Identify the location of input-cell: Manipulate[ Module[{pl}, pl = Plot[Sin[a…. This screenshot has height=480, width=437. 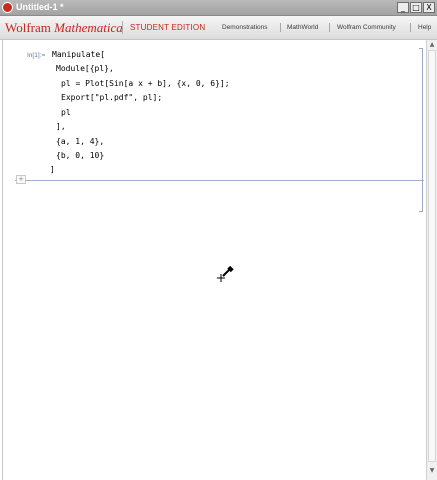
(116, 107).